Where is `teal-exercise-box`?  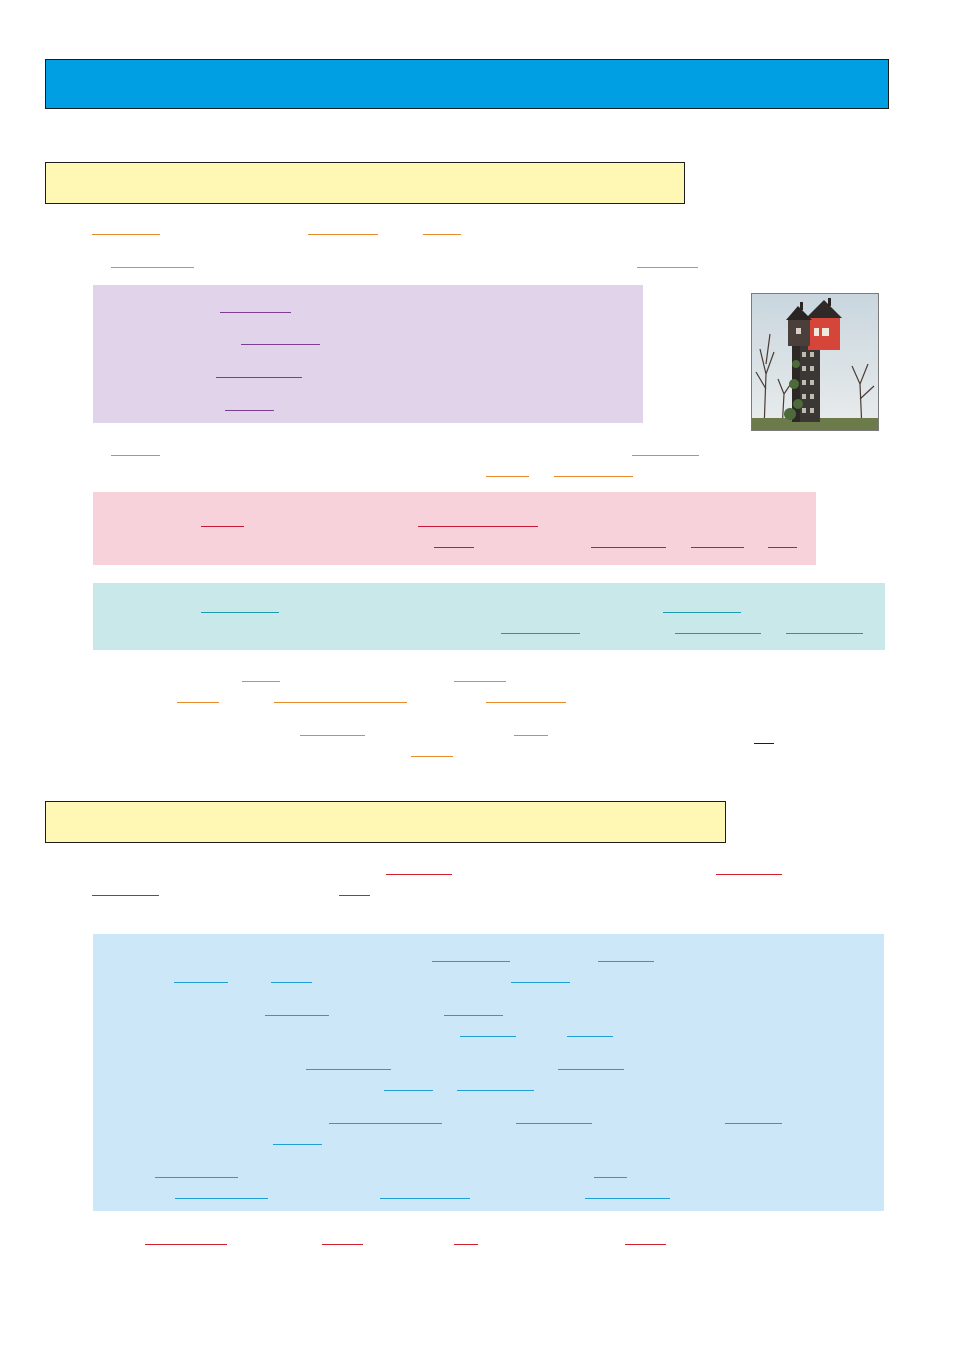 teal-exercise-box is located at coordinates (489, 616).